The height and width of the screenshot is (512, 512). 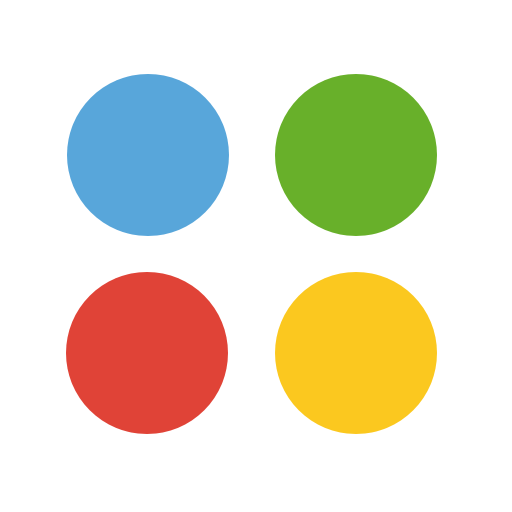 I want to click on green-dot-icon, so click(x=356, y=155).